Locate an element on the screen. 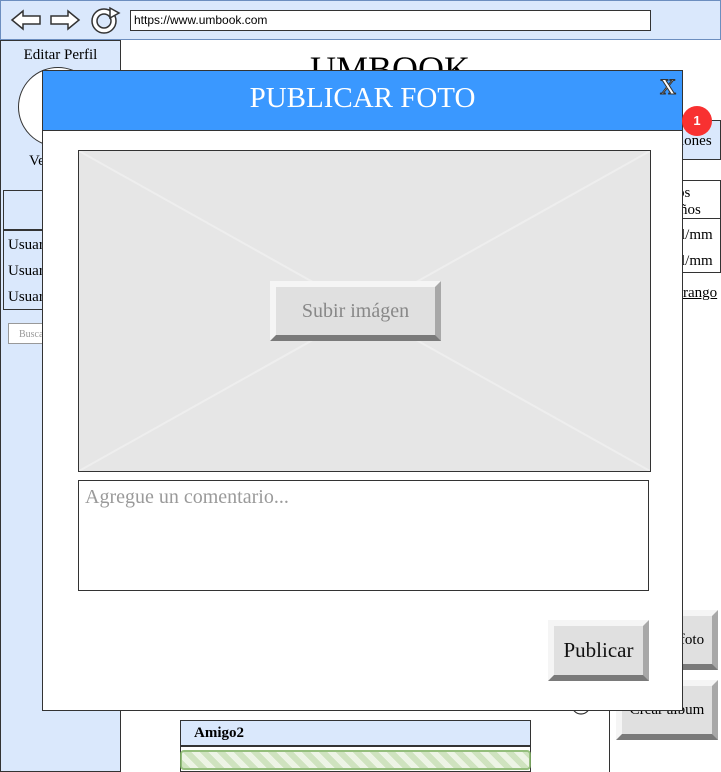  notification-count-badge: 1 is located at coordinates (697, 121).